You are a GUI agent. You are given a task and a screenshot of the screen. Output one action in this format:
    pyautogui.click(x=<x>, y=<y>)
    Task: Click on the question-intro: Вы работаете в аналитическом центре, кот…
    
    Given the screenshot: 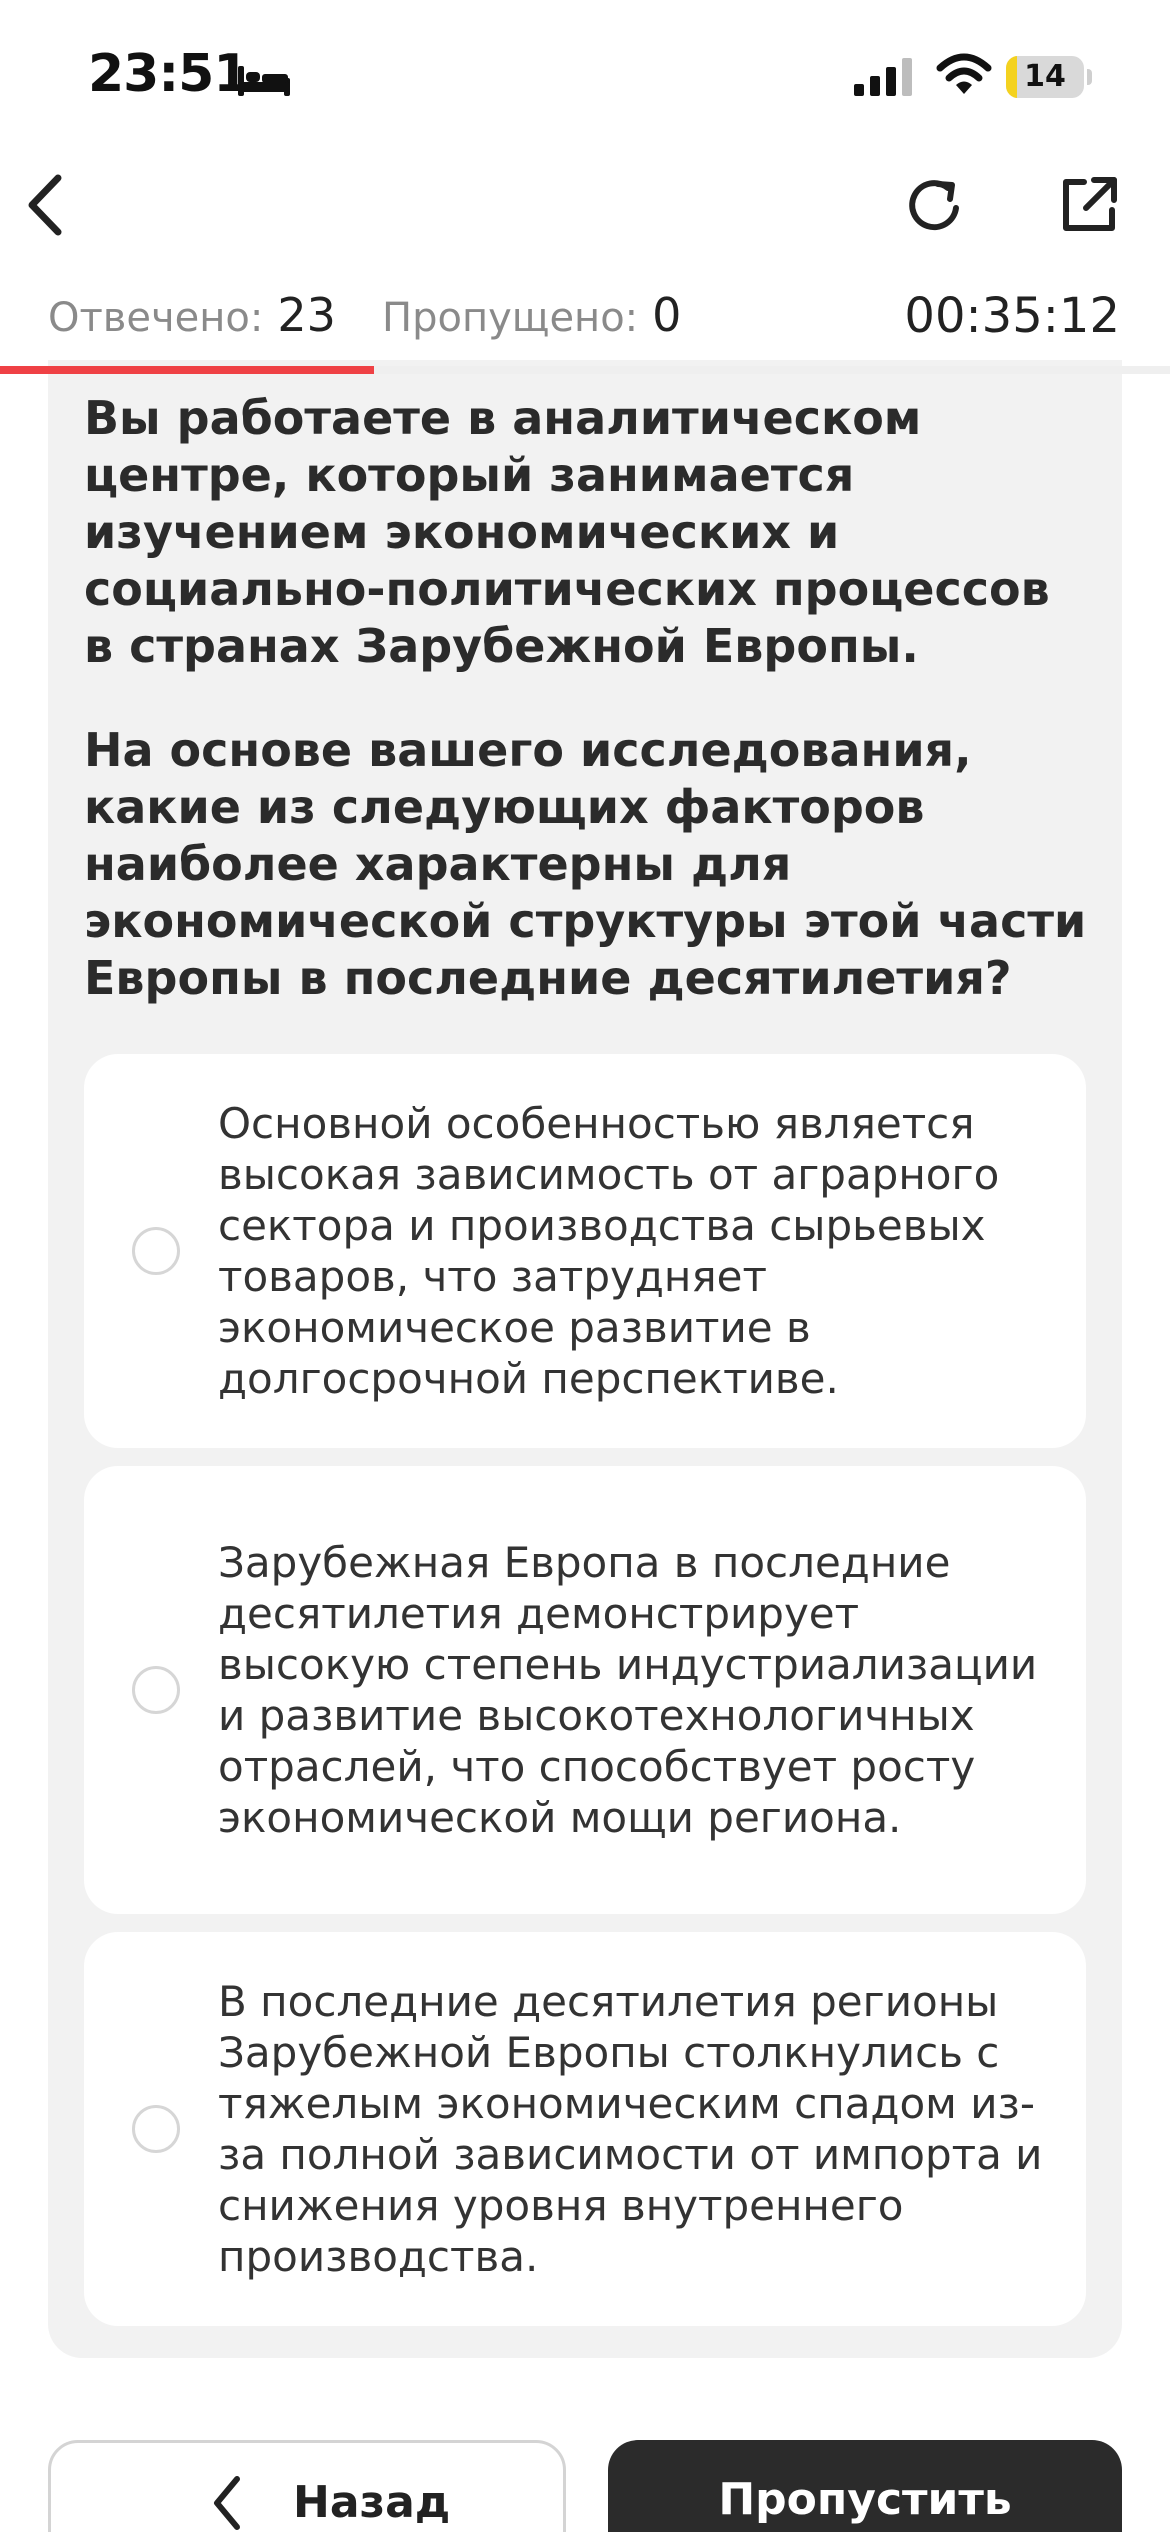 What is the action you would take?
    pyautogui.click(x=567, y=532)
    